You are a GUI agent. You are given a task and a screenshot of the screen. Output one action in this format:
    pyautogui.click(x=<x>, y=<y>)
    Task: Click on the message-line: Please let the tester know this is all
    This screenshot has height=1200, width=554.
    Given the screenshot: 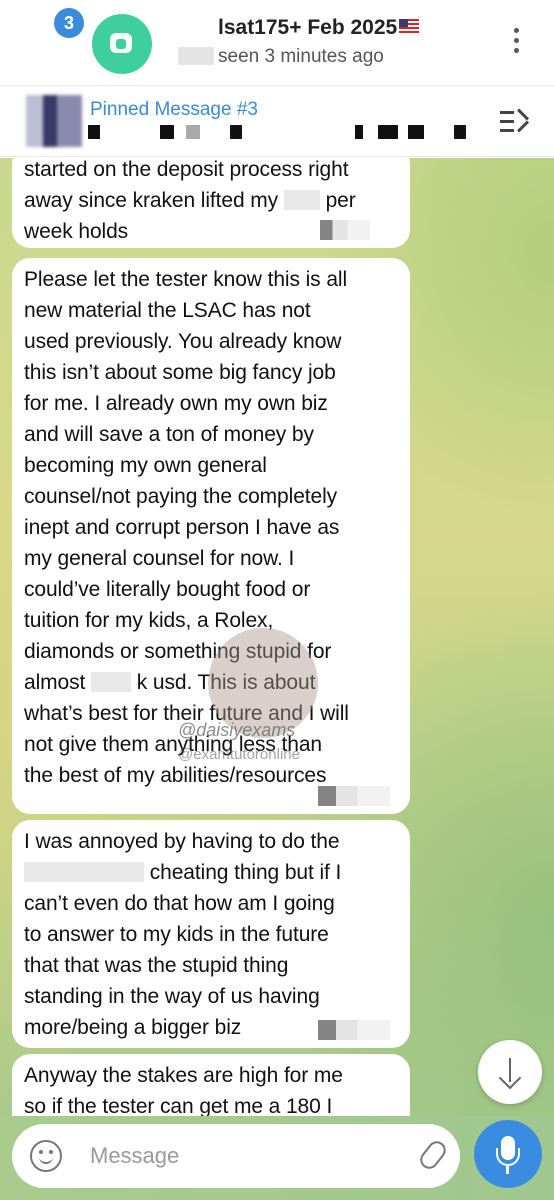 What is the action you would take?
    pyautogui.click(x=186, y=279)
    